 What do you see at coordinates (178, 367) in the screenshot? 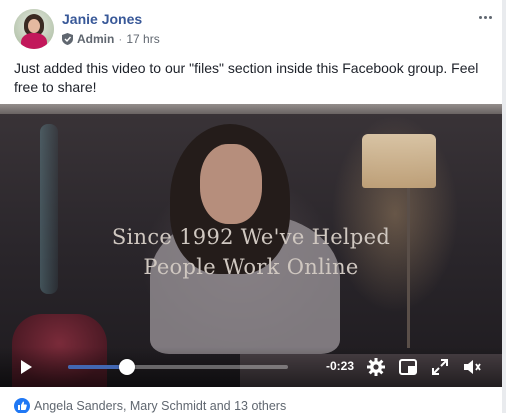
I see `progress-track` at bounding box center [178, 367].